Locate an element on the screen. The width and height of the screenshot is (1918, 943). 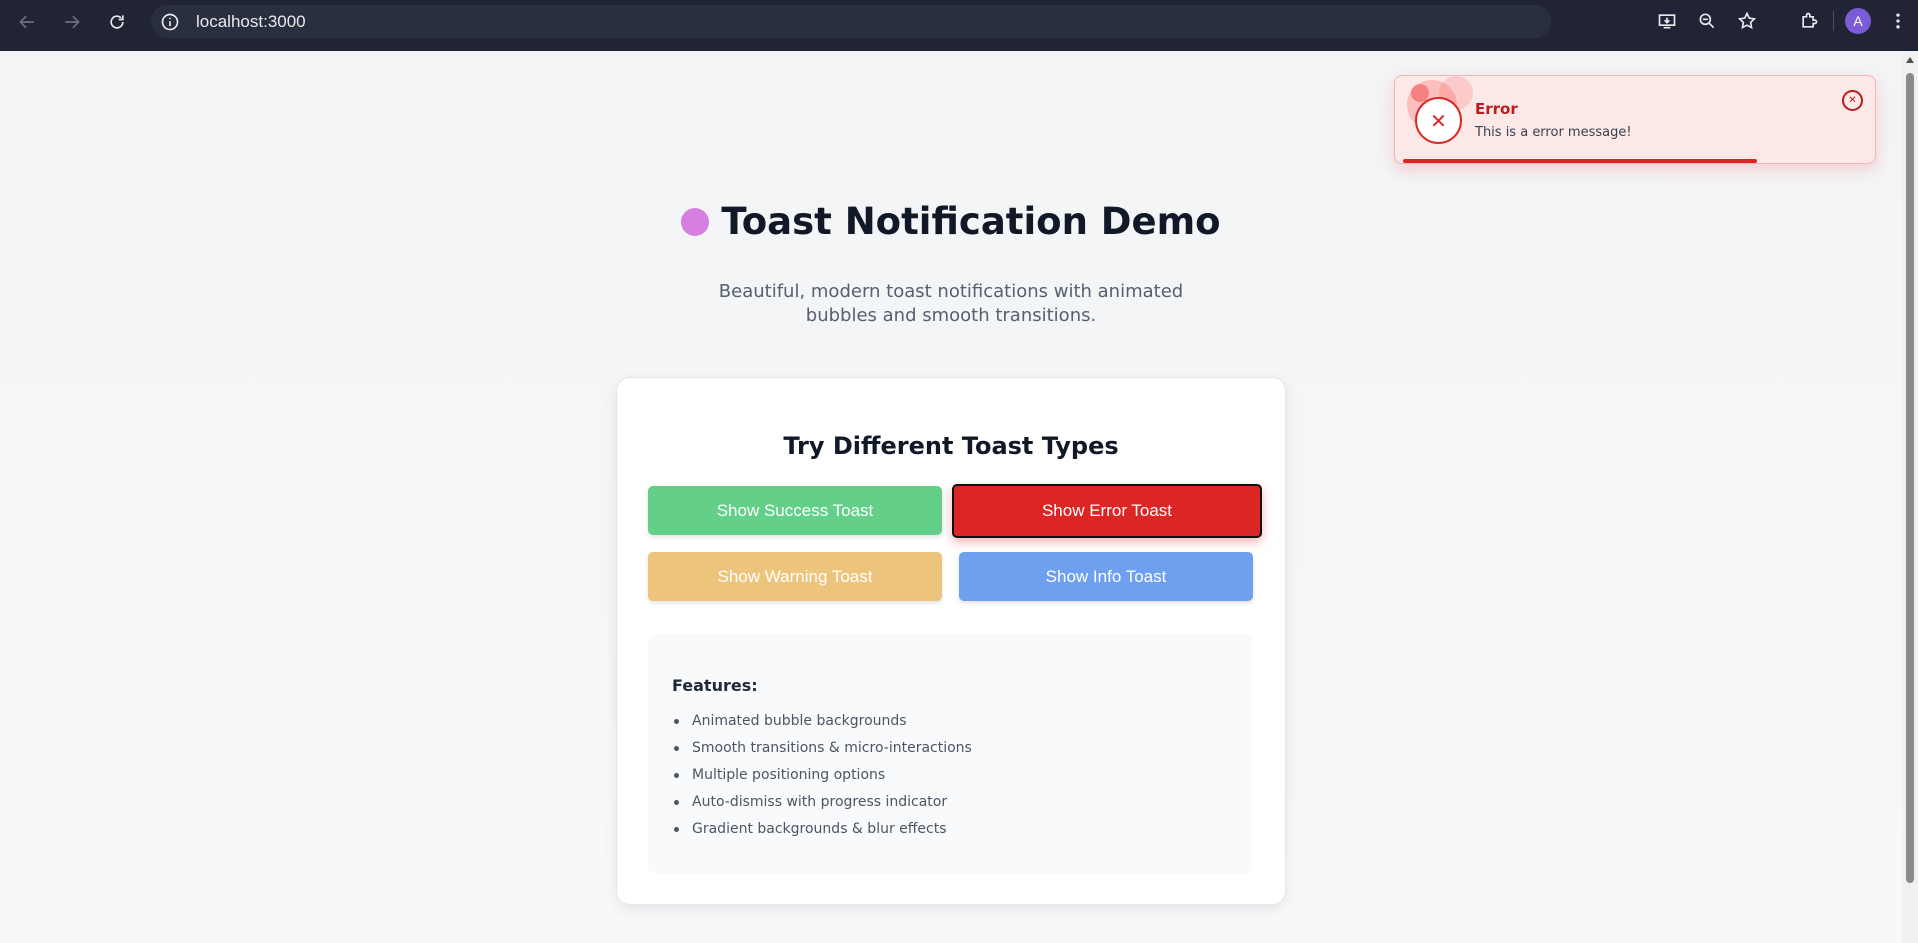
show-info-toast-button: Show Info Toast is located at coordinates (1106, 576).